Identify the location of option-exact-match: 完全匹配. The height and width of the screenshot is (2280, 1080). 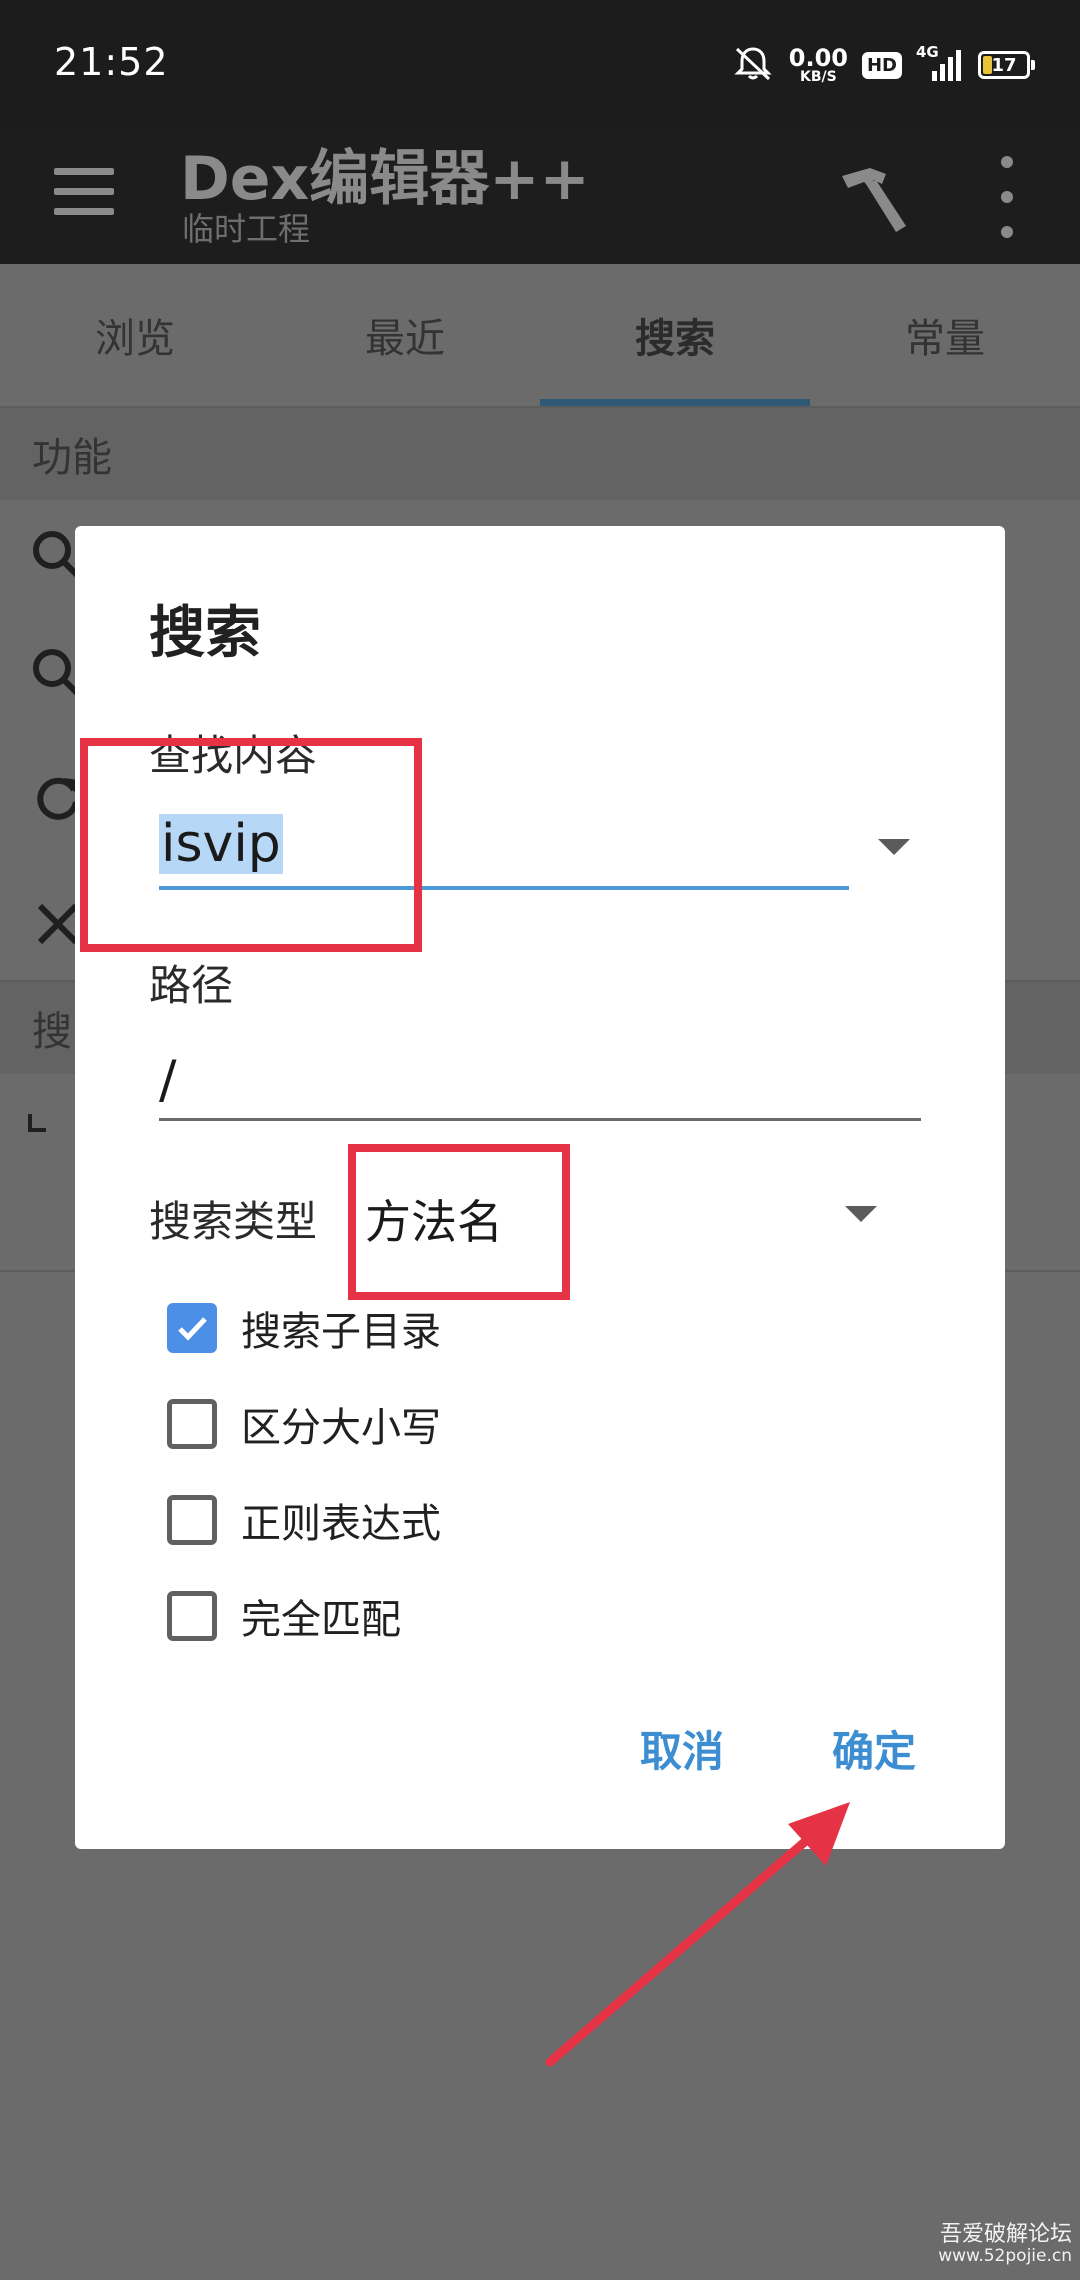
(284, 1616).